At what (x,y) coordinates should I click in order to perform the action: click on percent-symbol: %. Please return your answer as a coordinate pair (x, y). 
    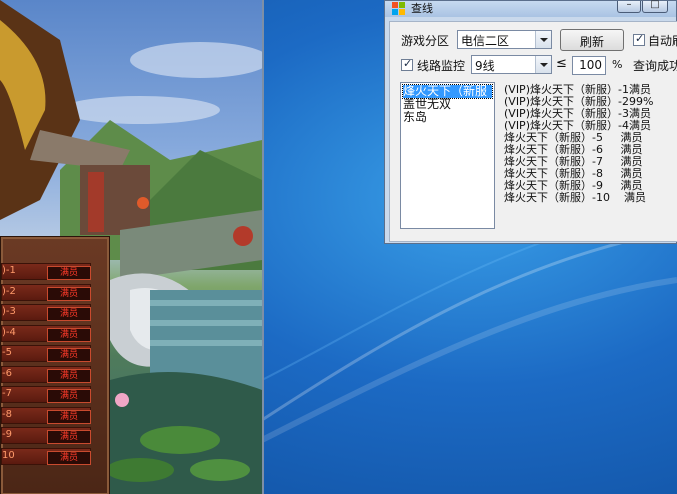
    Looking at the image, I should click on (617, 64).